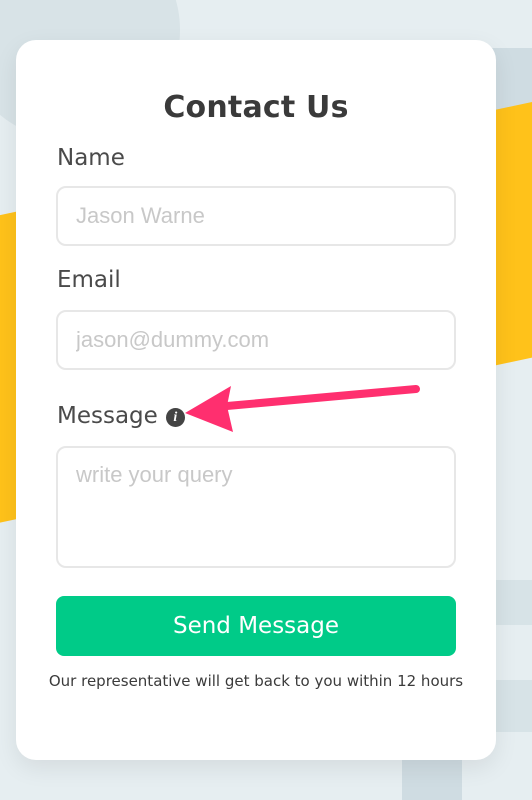 This screenshot has width=532, height=800. I want to click on message-label-row: Message i, so click(121, 416).